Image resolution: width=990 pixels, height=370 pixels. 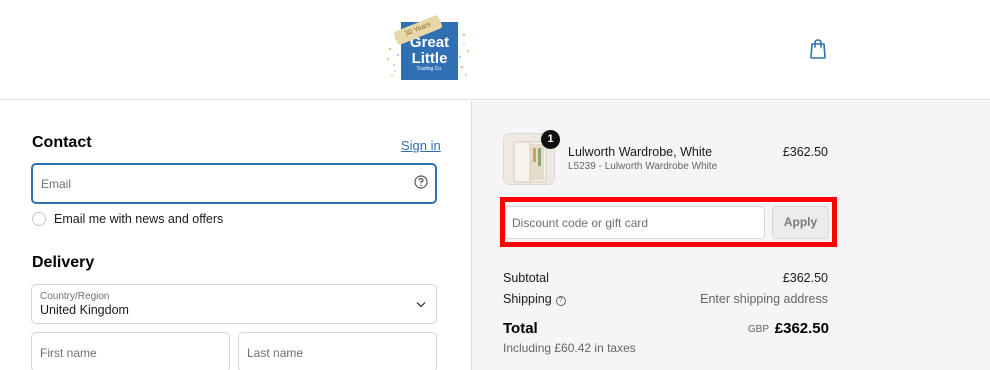 What do you see at coordinates (520, 328) in the screenshot?
I see `total-label: Total` at bounding box center [520, 328].